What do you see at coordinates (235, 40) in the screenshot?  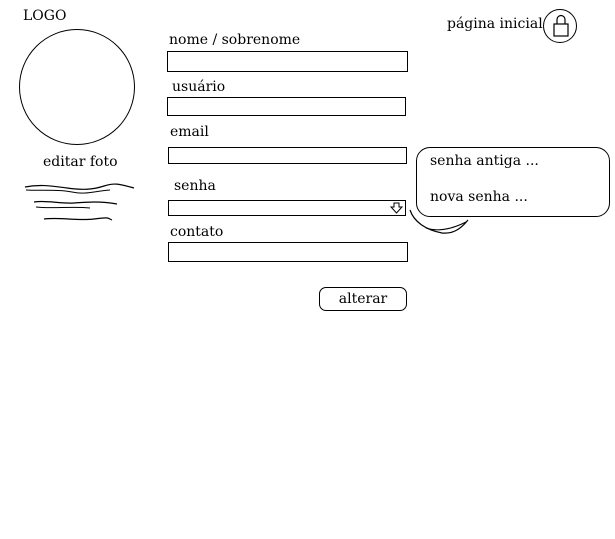 I see `name-label: nome / sobrenome` at bounding box center [235, 40].